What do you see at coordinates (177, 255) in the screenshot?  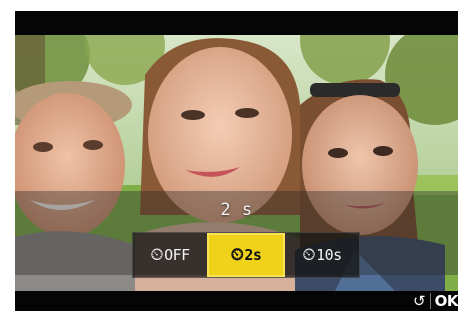 I see `timer-option-label: OFF` at bounding box center [177, 255].